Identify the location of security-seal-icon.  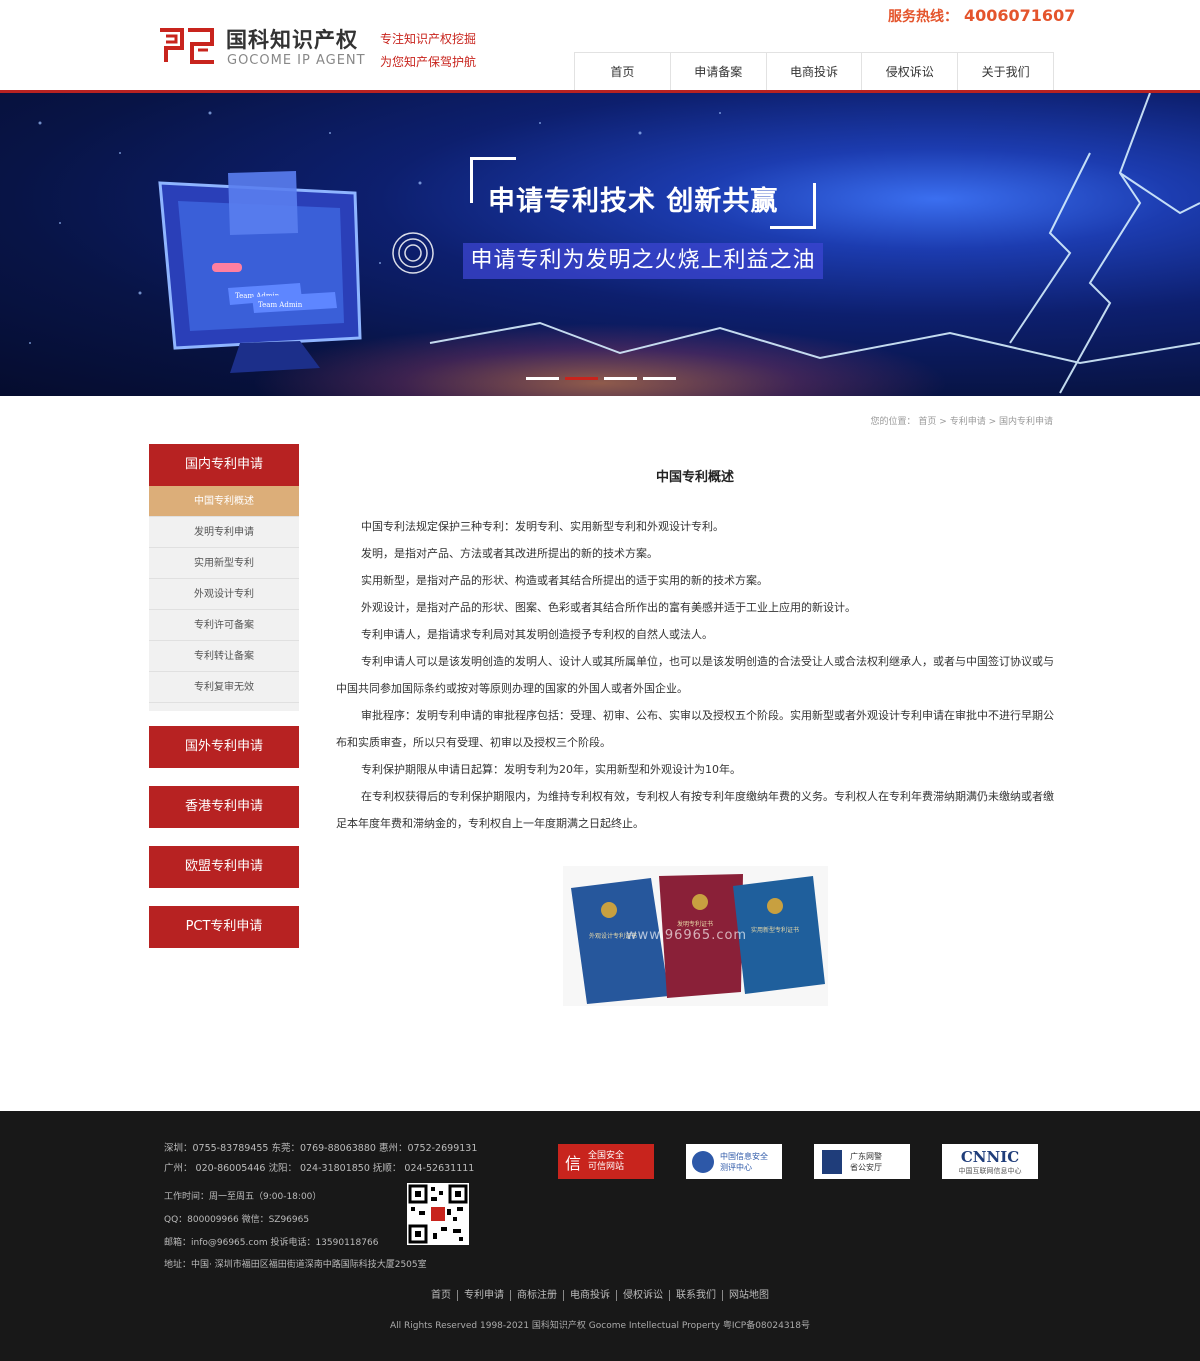
(703, 1161).